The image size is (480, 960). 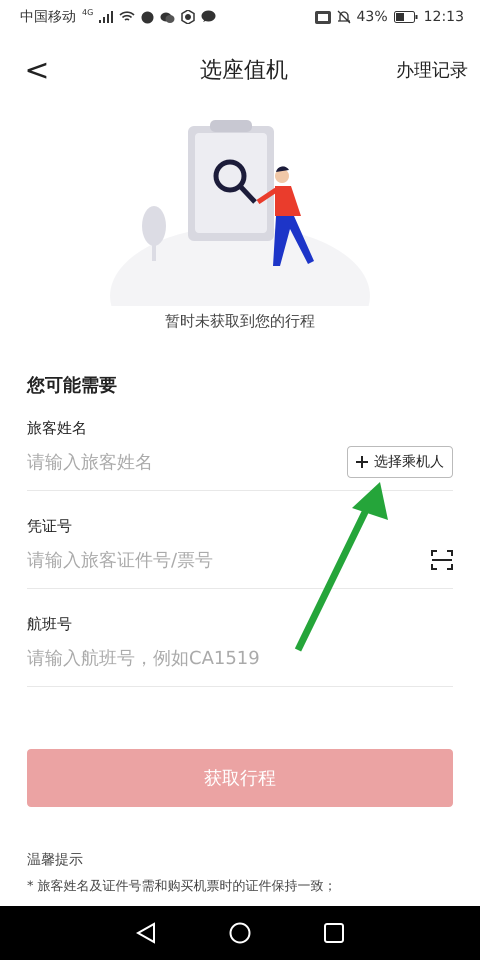 What do you see at coordinates (208, 17) in the screenshot?
I see `message-icon` at bounding box center [208, 17].